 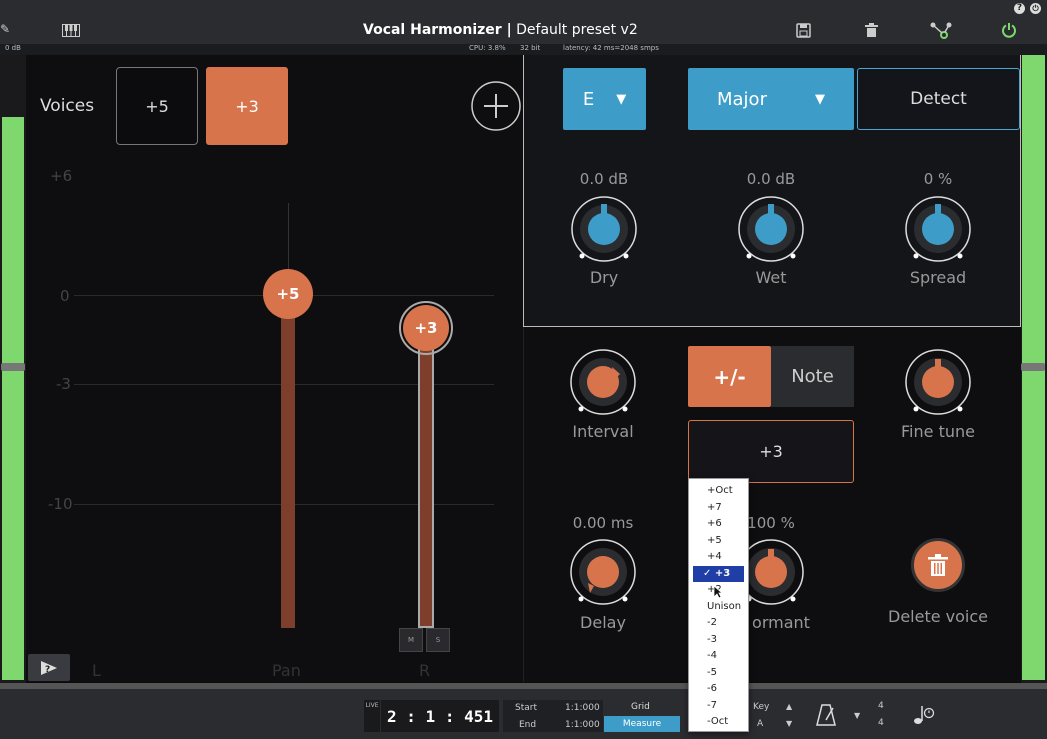 What do you see at coordinates (718, 689) in the screenshot?
I see `menu-item-minus6: -6` at bounding box center [718, 689].